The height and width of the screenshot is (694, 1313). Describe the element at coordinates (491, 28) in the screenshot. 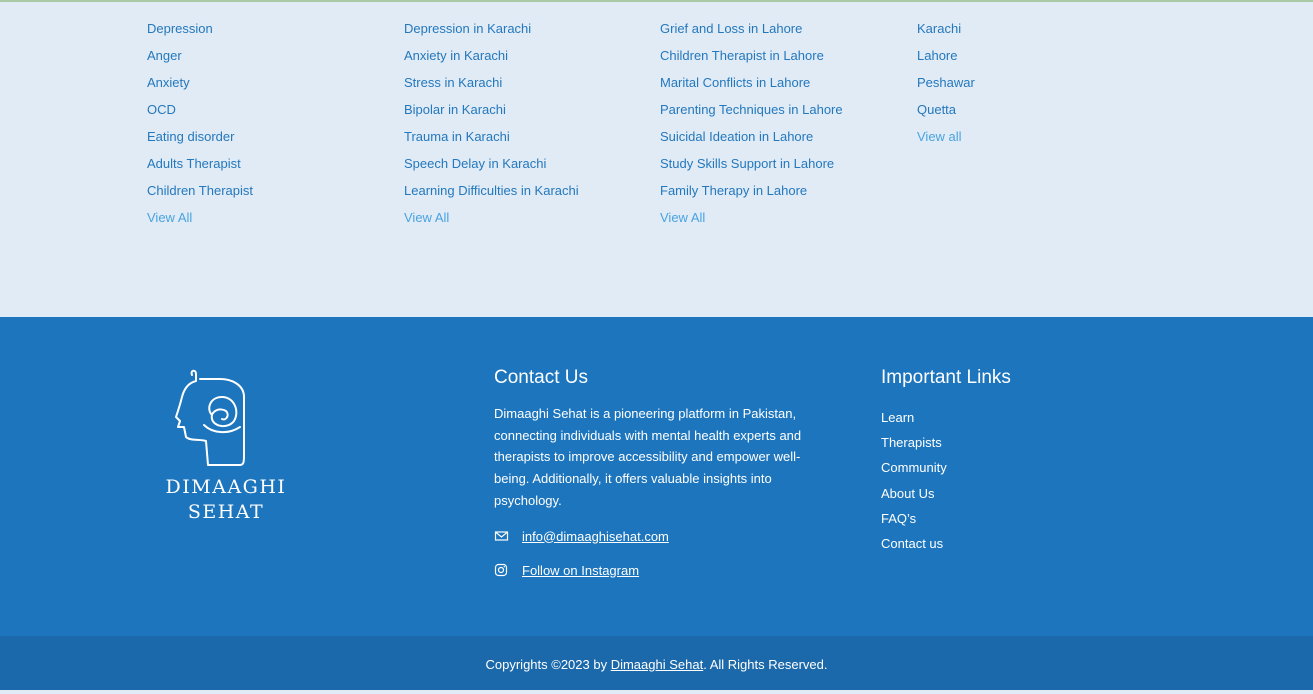

I see `link-depression-karachi: Depression in Karachi` at that location.